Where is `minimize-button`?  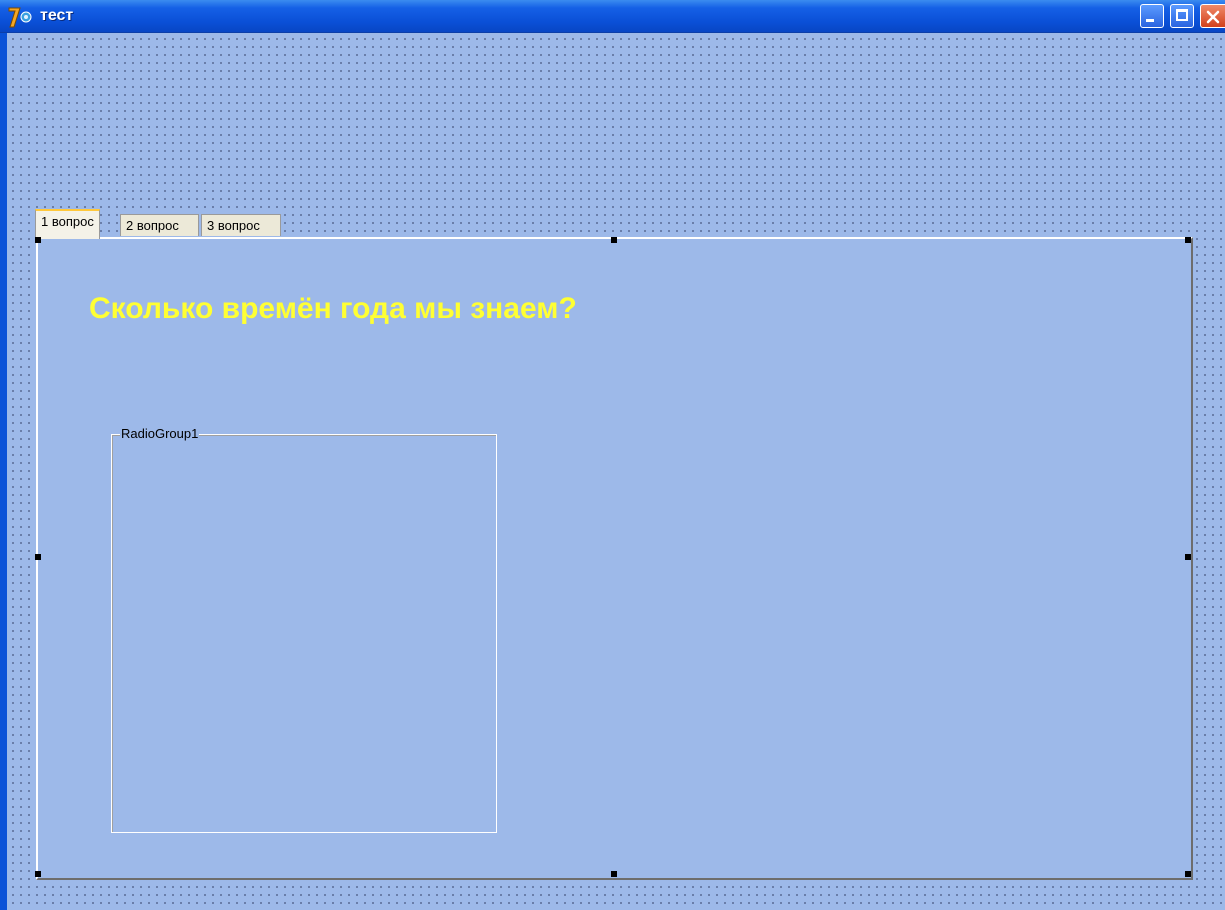 minimize-button is located at coordinates (1152, 16).